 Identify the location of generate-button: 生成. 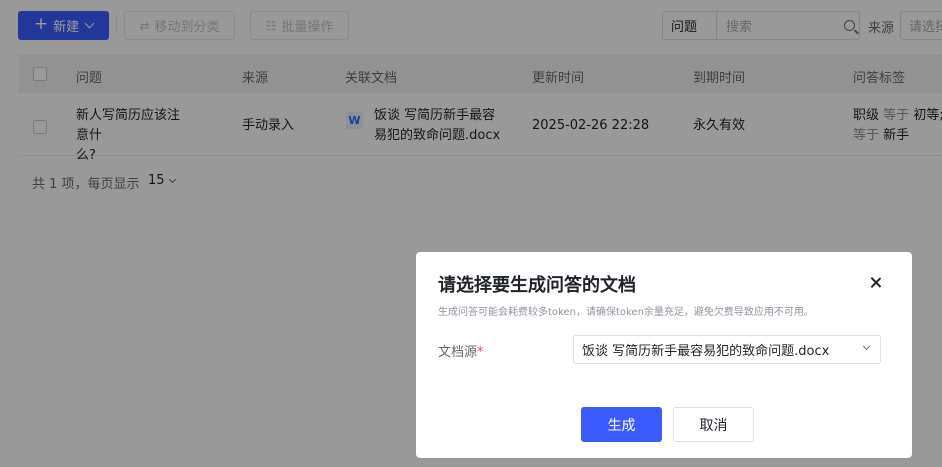
(621, 424).